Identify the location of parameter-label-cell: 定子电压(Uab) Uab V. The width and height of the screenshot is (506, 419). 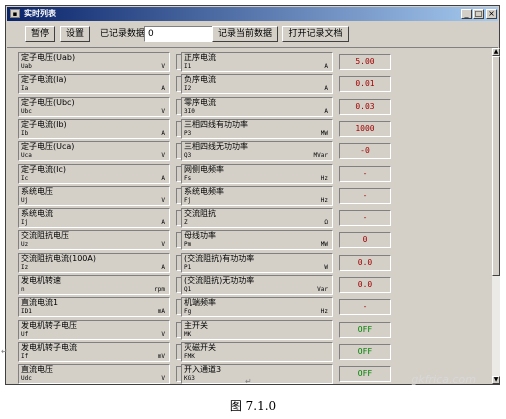
(94, 62).